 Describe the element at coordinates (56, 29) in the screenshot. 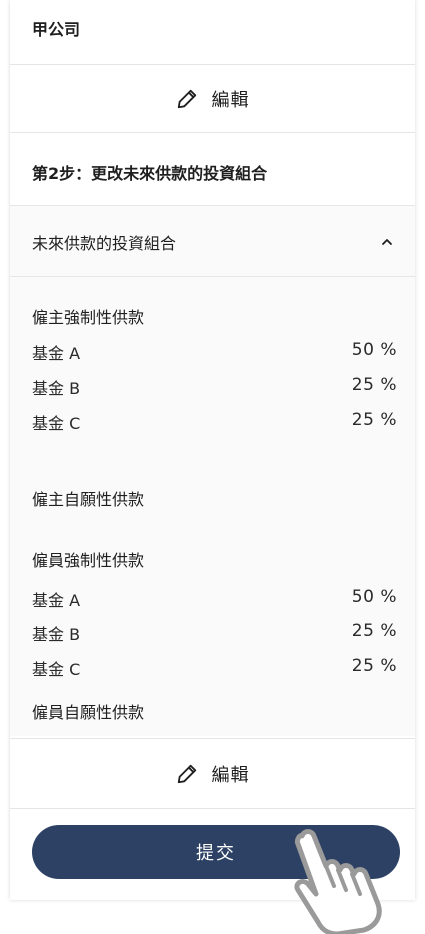

I see `company-name: 甲公司` at that location.